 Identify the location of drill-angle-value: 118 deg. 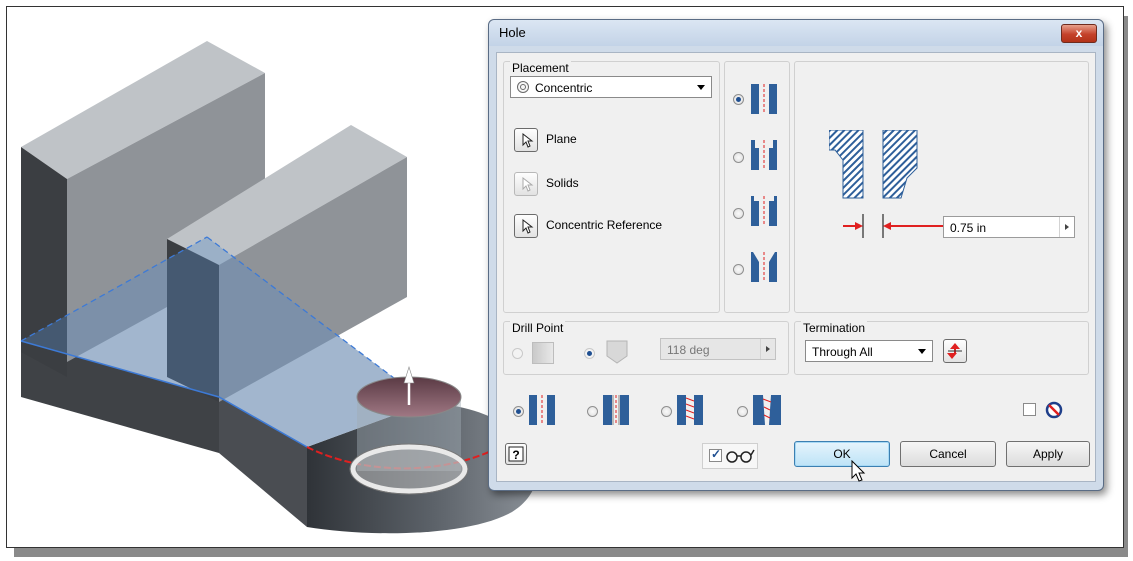
(688, 350).